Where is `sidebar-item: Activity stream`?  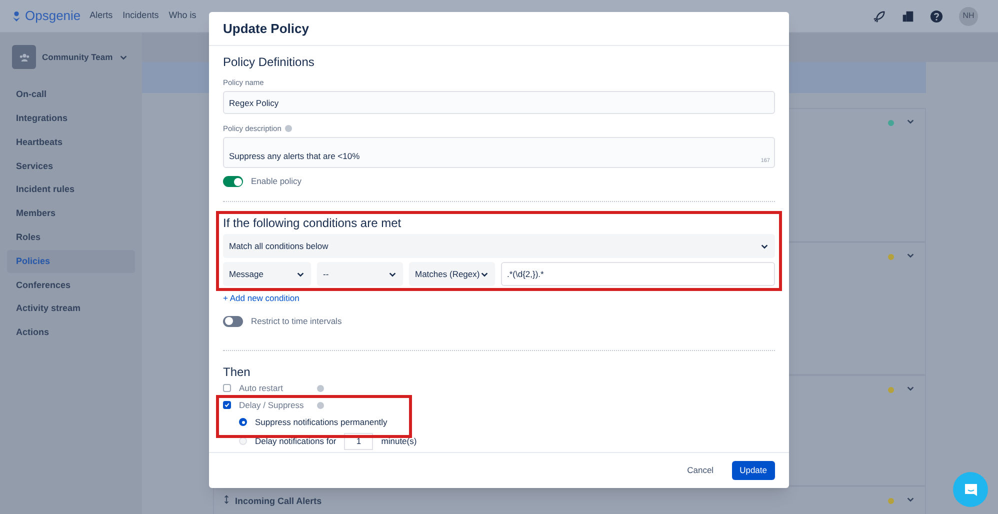 sidebar-item: Activity stream is located at coordinates (71, 309).